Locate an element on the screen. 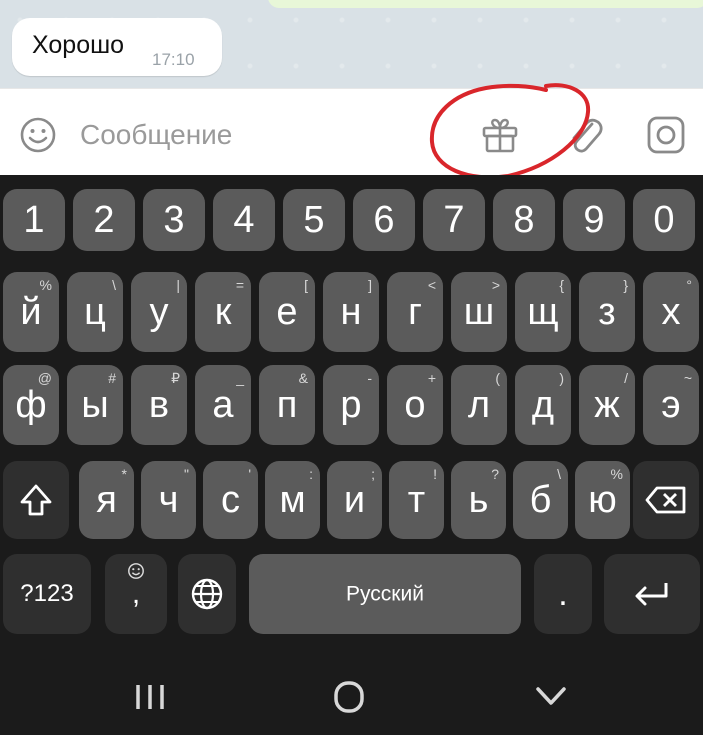  key-ч-label: ч is located at coordinates (168, 500).